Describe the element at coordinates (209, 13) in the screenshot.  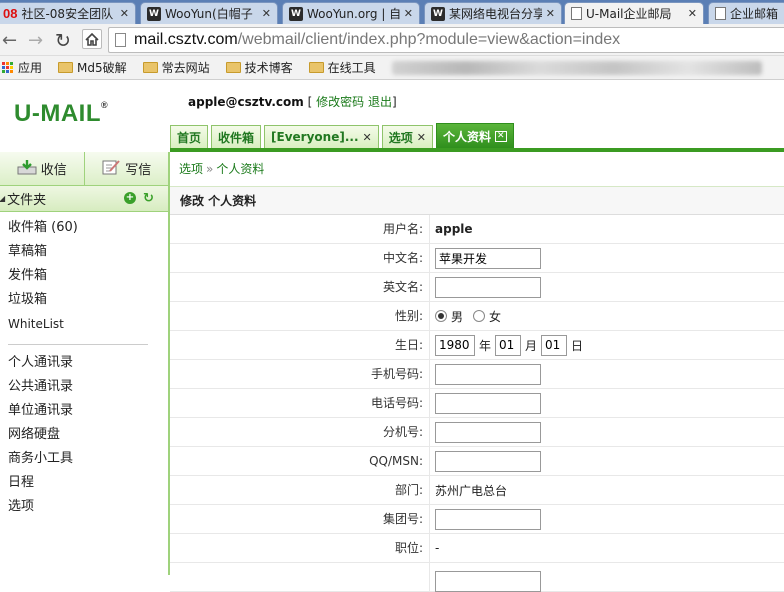
I see `browser-tab: W WooYun(白帽子 ✕` at that location.